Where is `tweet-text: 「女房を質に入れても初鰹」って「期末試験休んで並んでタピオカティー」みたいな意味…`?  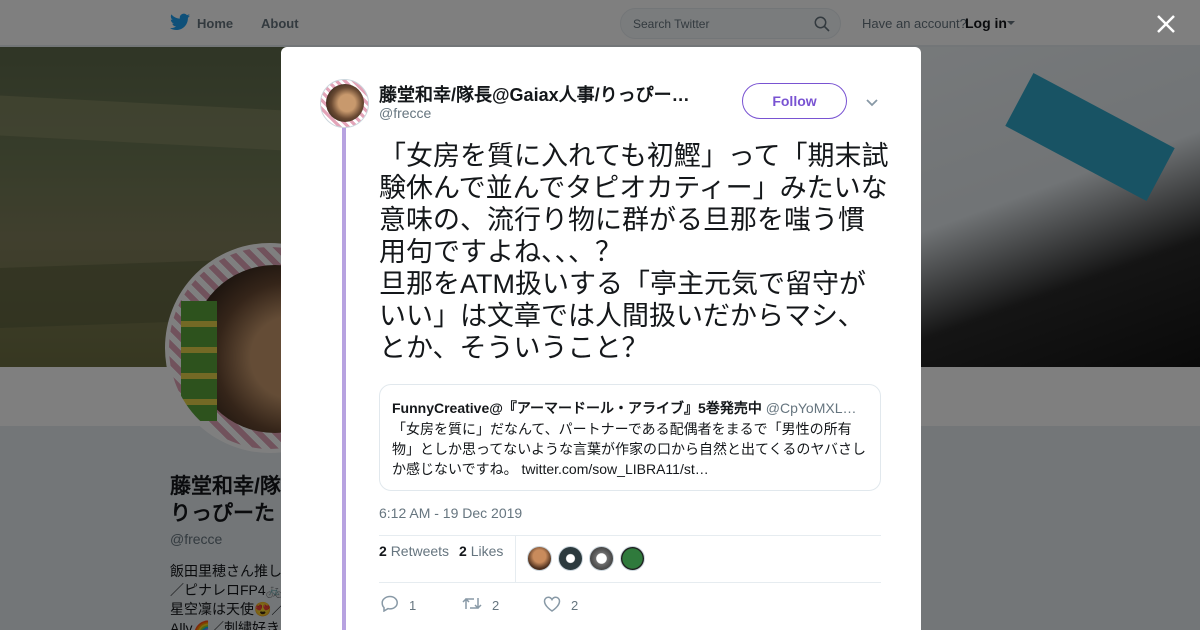
tweet-text: 「女房を質に入れても初鰹」って「期末試験休んで並んでタピオカティー」みたいな意味… is located at coordinates (634, 252).